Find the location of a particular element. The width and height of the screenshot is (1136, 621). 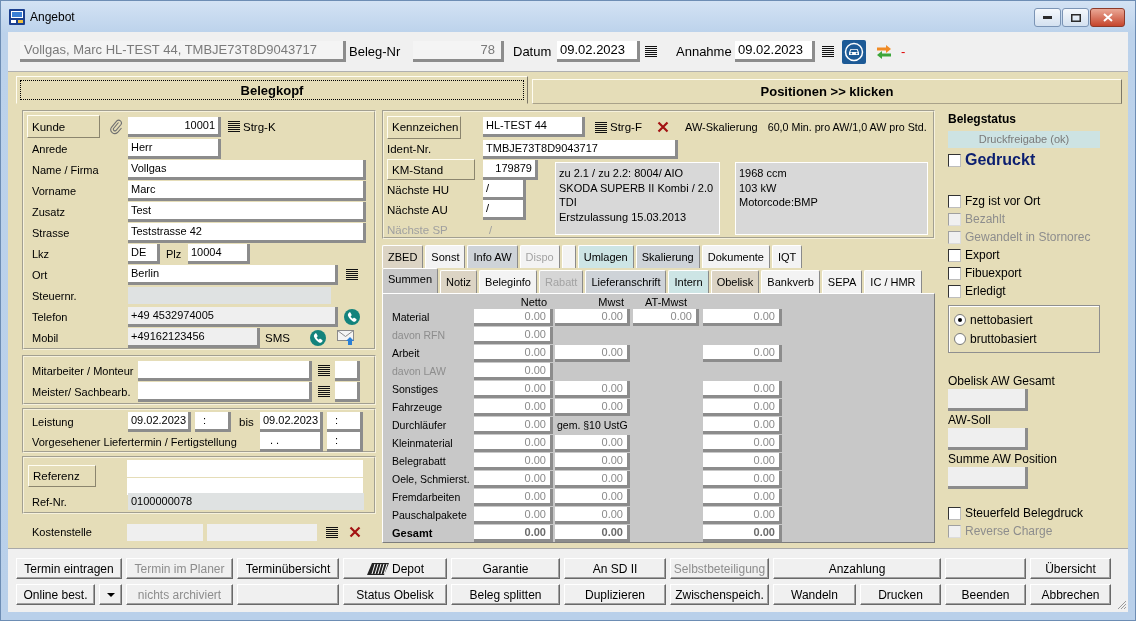

lookup-button: KM-Stand is located at coordinates (431, 169).